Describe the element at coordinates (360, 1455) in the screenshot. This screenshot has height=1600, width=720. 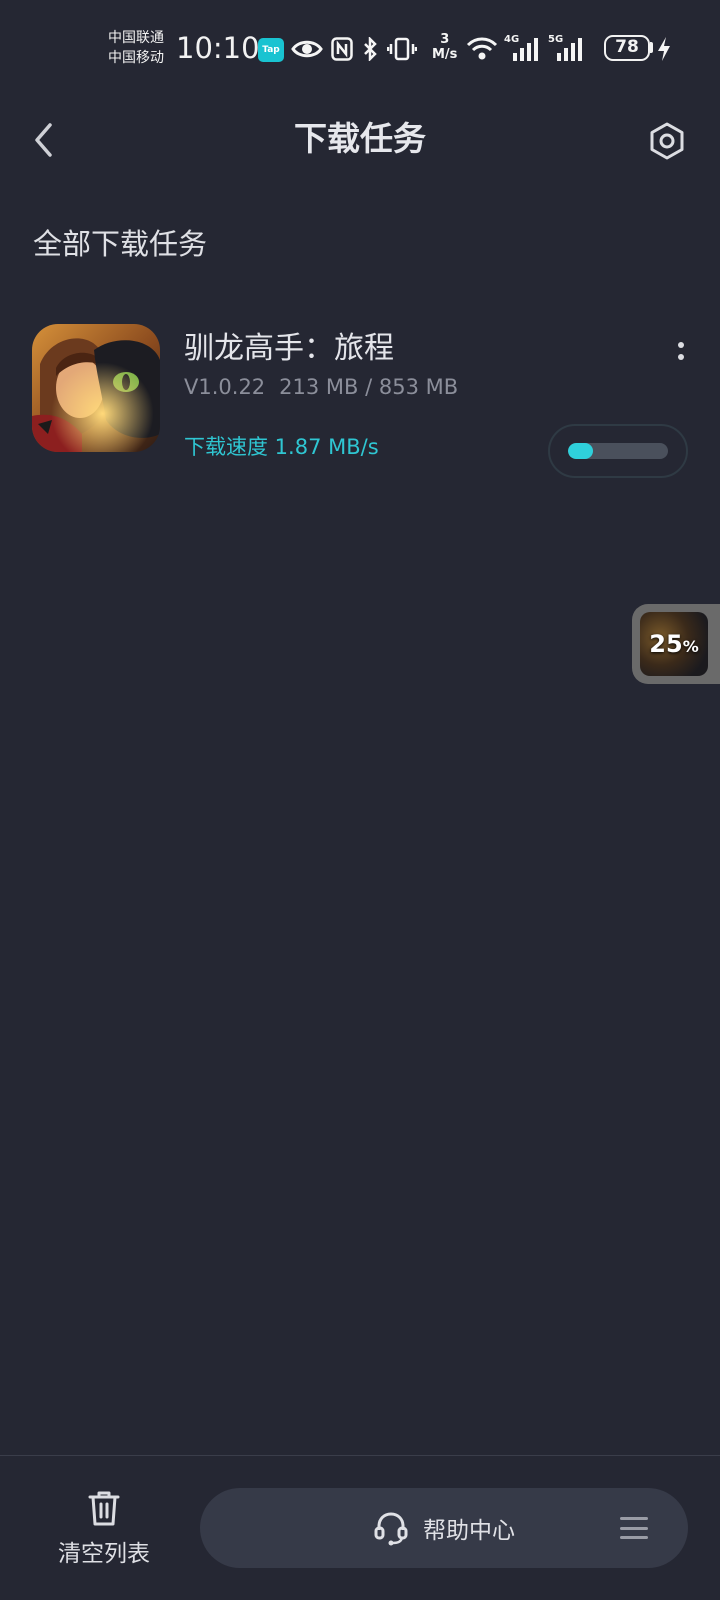
I see `bottom-divider` at that location.